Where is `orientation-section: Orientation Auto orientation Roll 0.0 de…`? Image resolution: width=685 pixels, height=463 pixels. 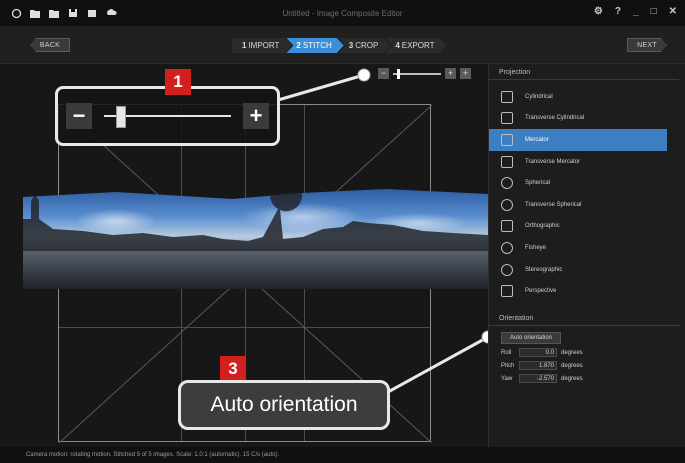 orientation-section: Orientation Auto orientation Roll 0.0 de… is located at coordinates (587, 346).